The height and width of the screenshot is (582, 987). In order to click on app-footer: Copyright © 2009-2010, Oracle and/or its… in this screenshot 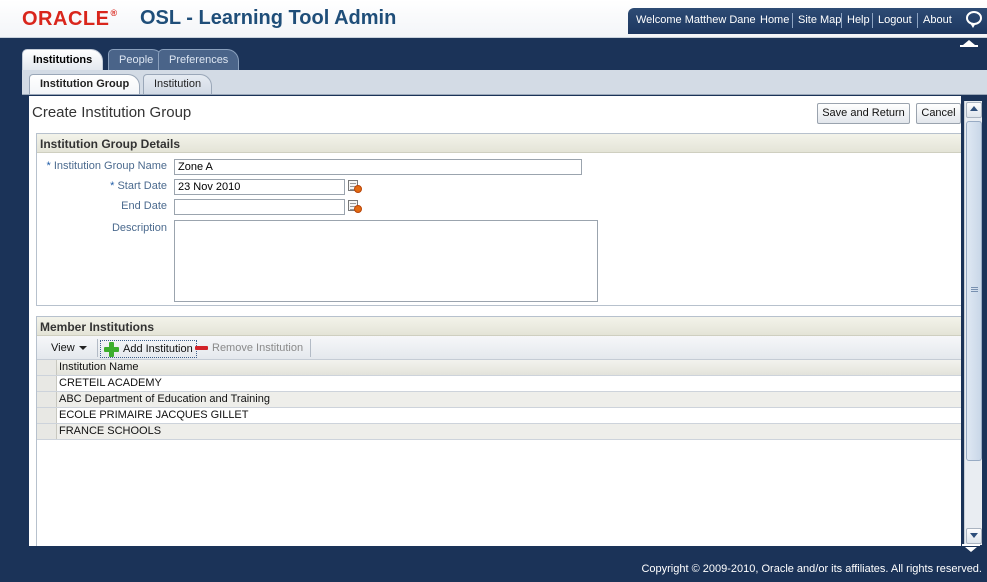, I will do `click(493, 568)`.